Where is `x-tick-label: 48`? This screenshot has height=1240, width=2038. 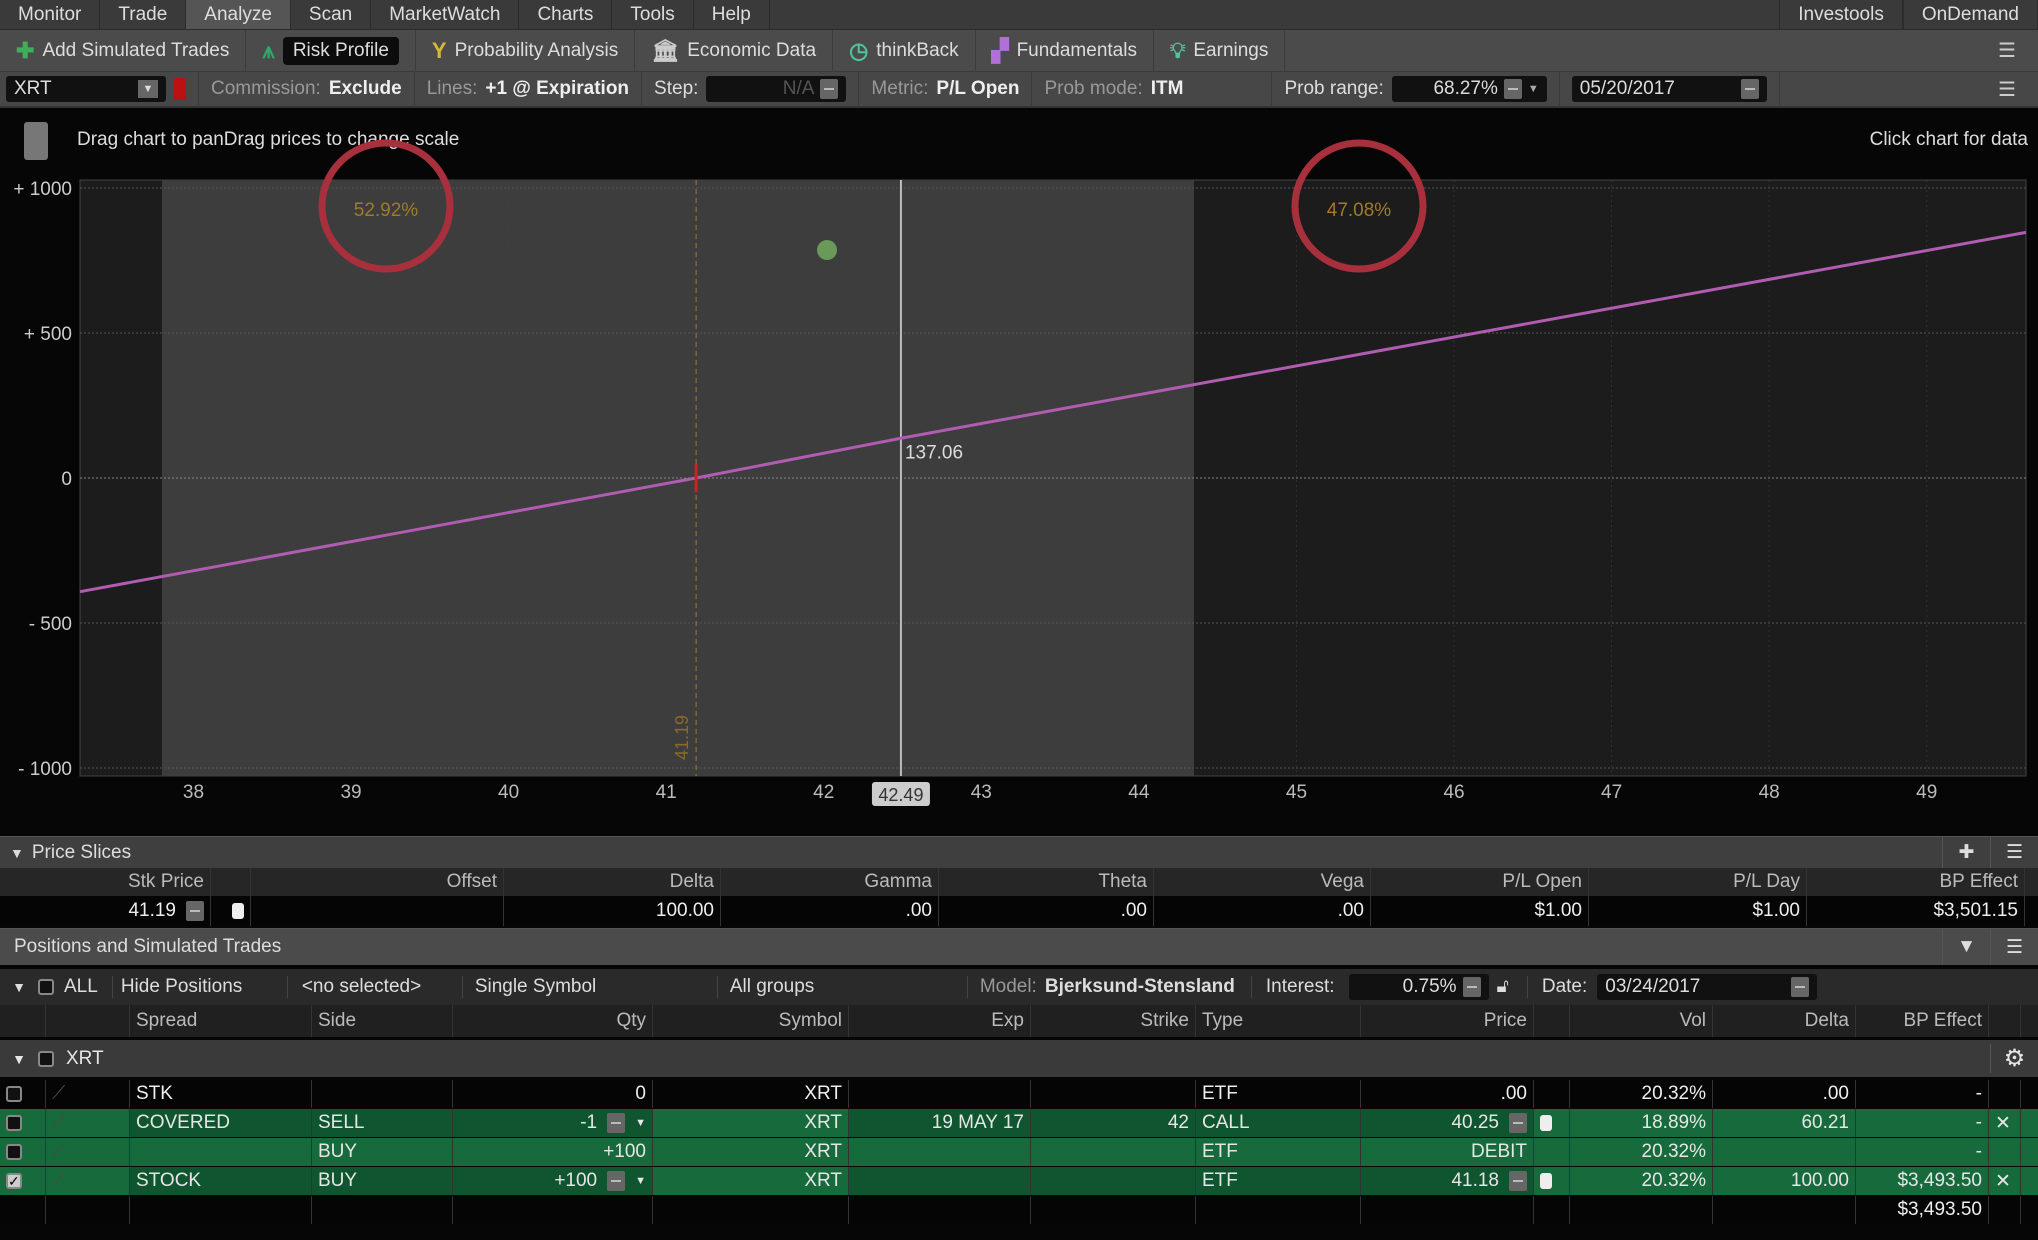 x-tick-label: 48 is located at coordinates (1769, 792).